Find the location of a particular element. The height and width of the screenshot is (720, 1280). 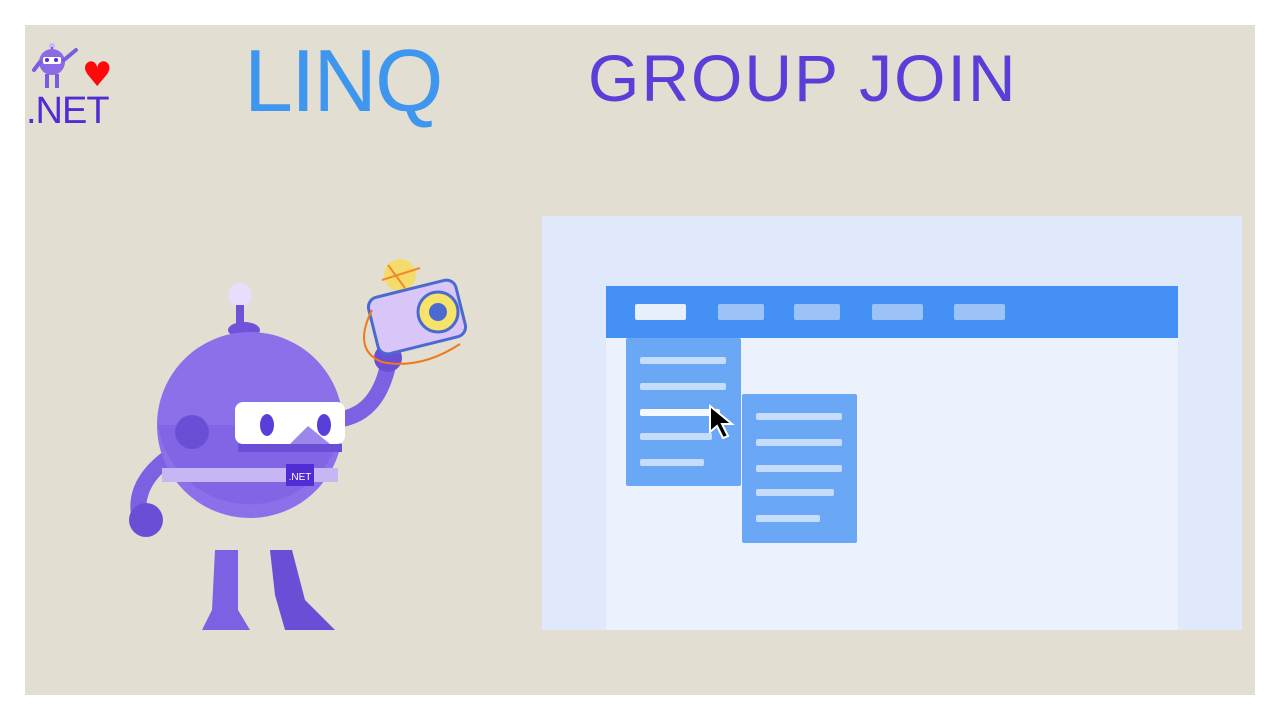

camera-icon is located at coordinates (415, 312).